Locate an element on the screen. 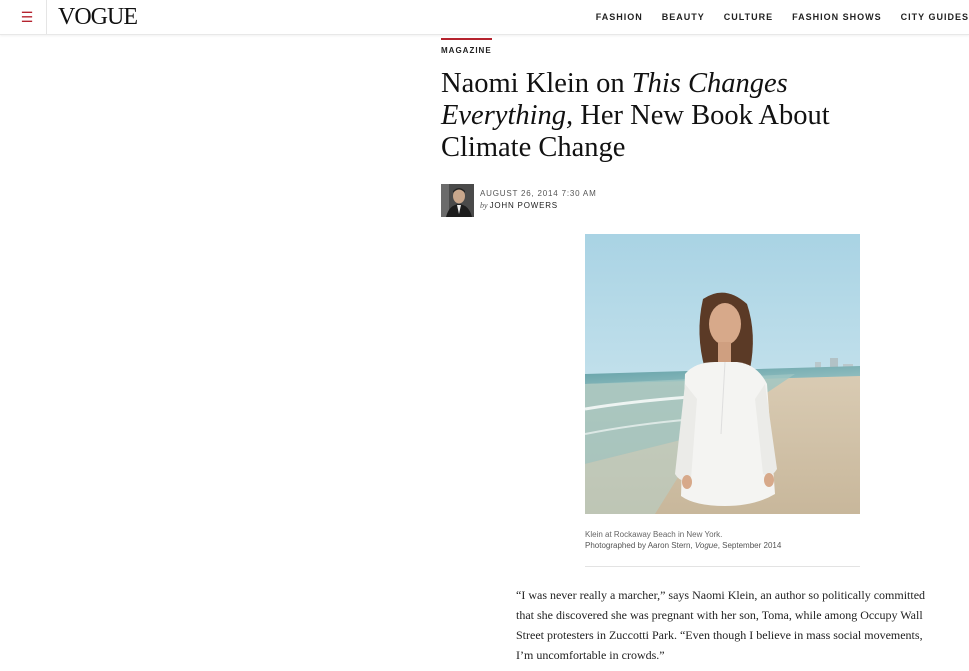 The height and width of the screenshot is (671, 969). vogue-logo: VOGUE is located at coordinates (98, 17).